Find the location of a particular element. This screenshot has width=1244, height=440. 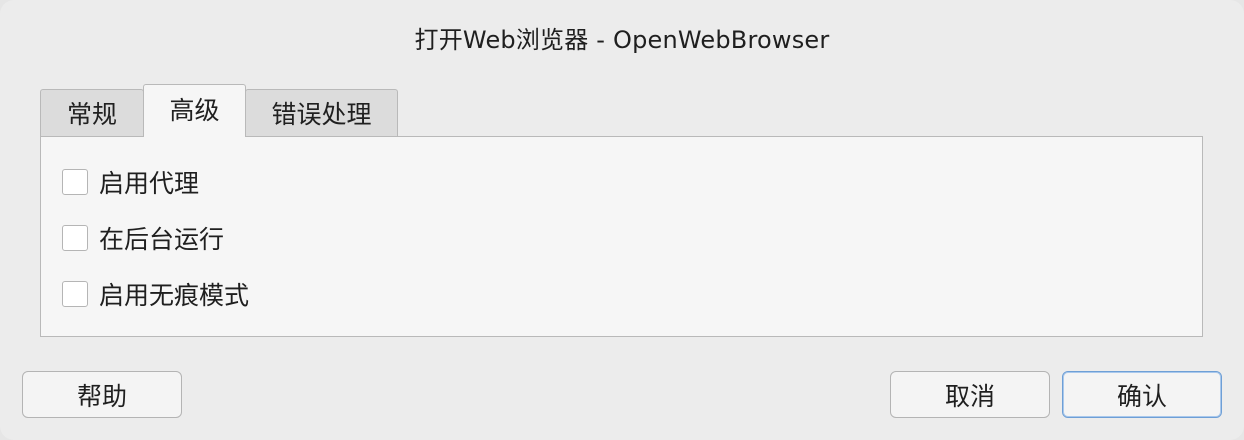

enable-proxy-label: 启用代理 is located at coordinates (149, 182).